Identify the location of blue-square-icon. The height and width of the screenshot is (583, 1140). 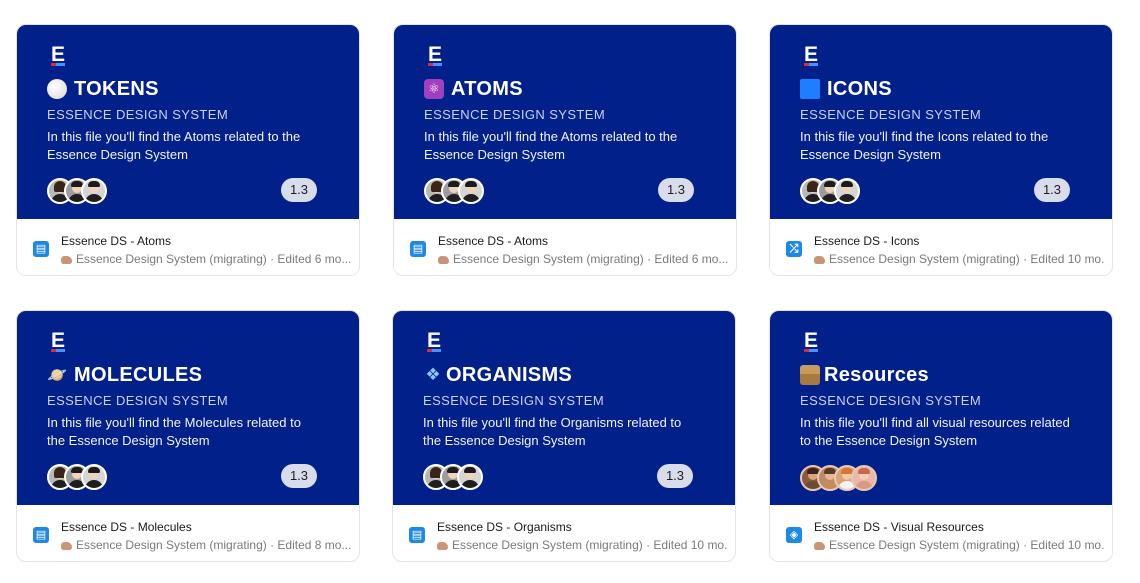
(810, 89).